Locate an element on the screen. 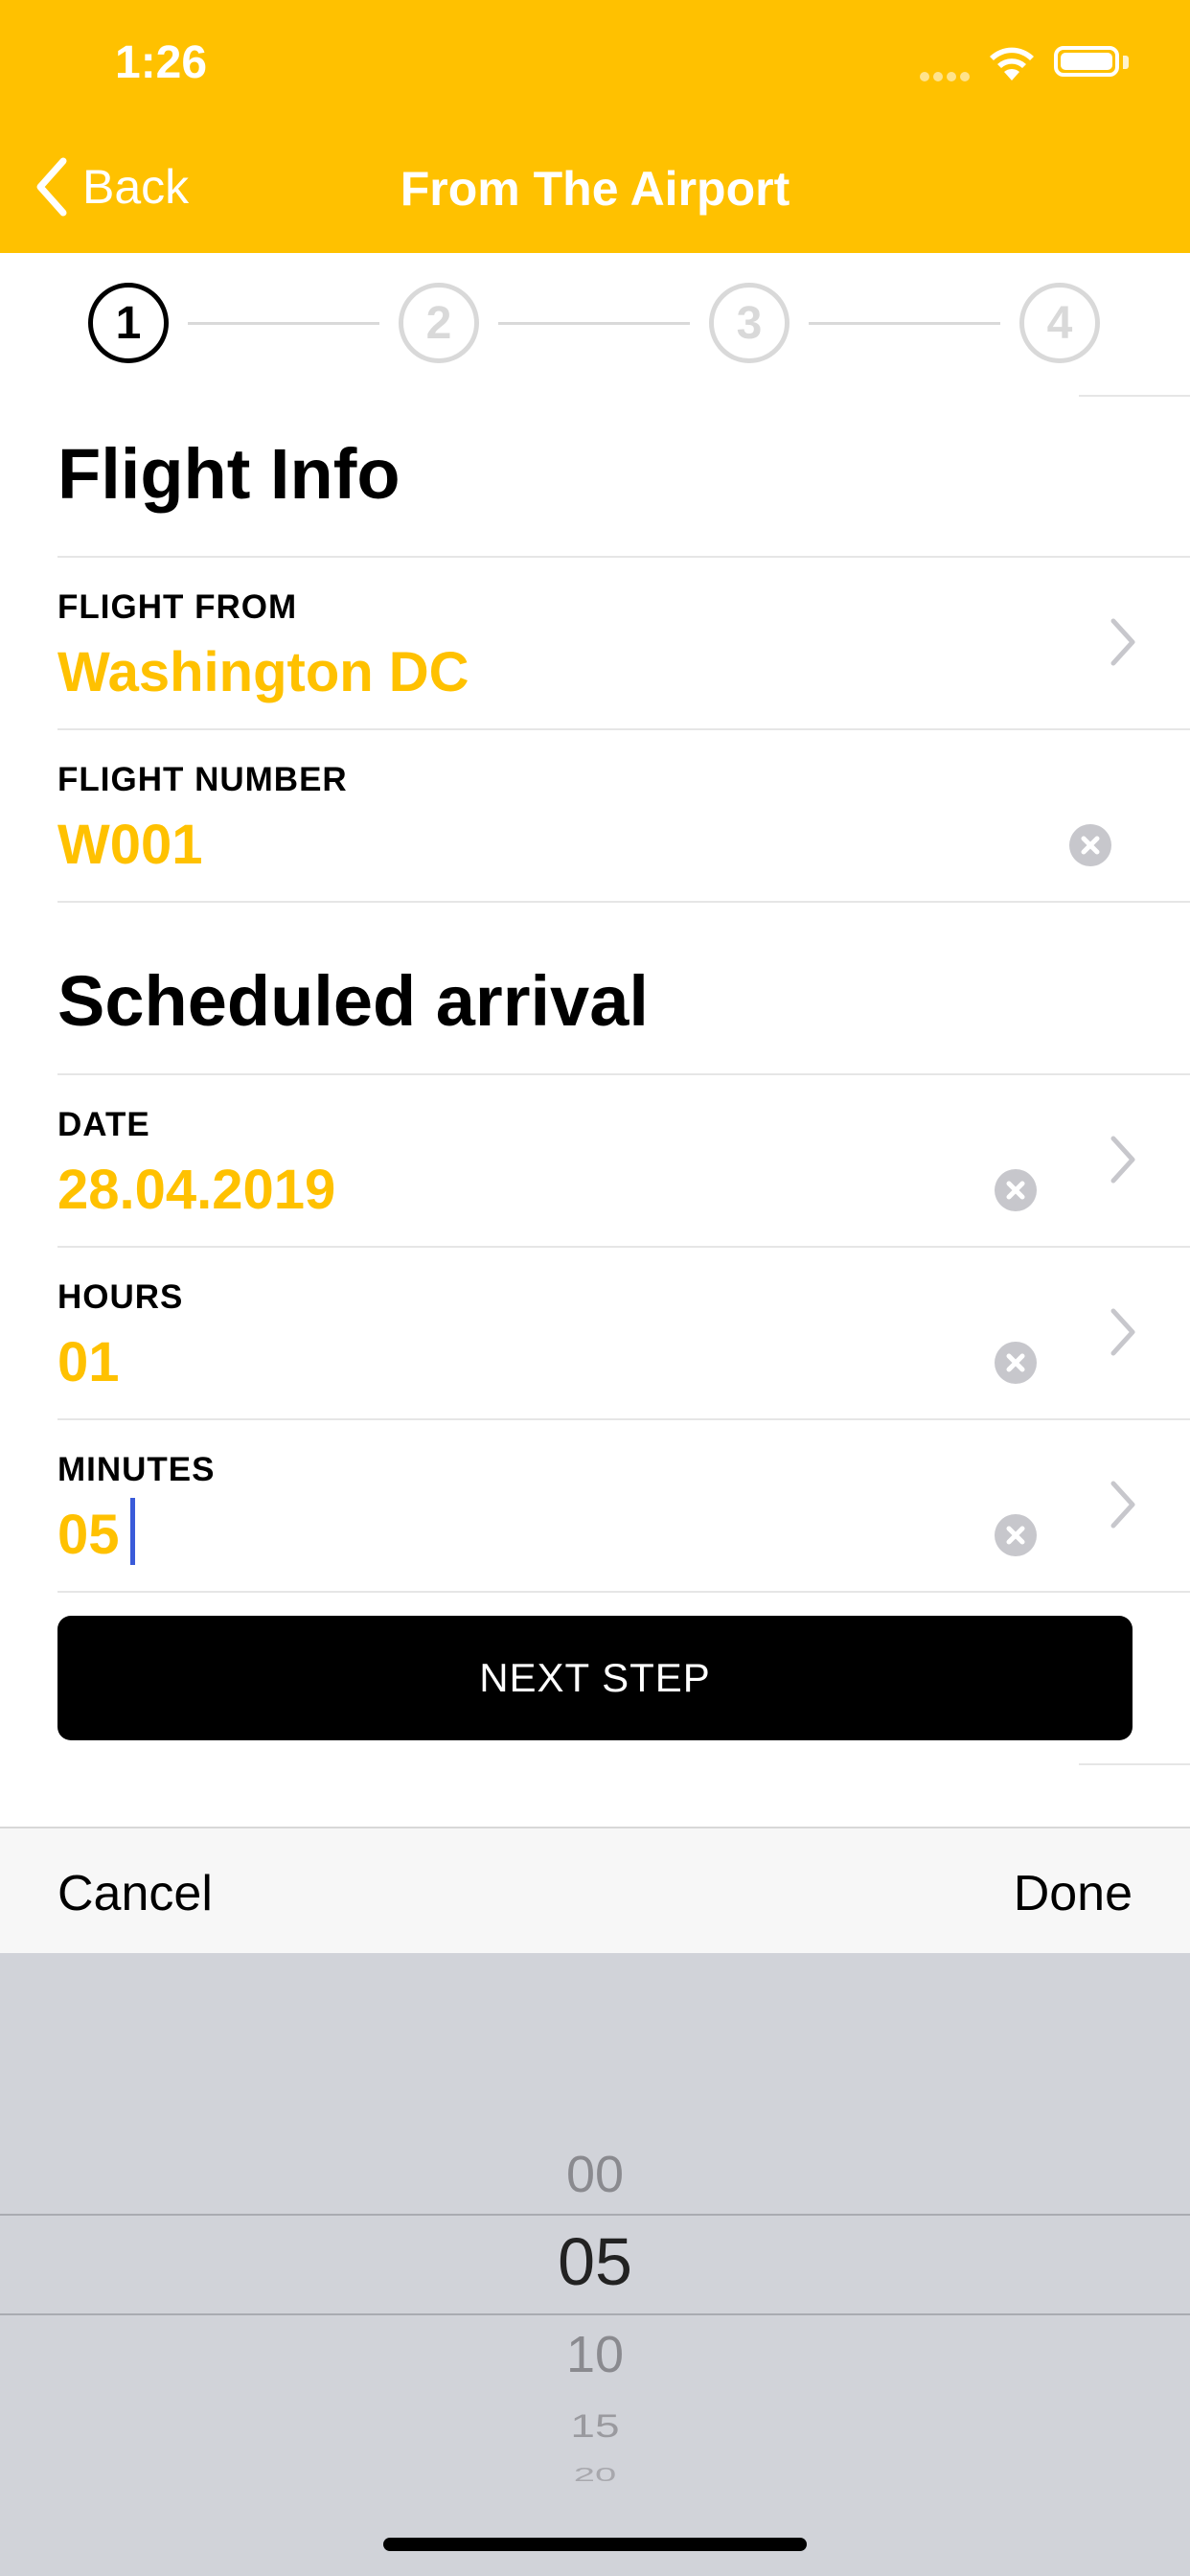  flight-number-input: W001 is located at coordinates (130, 845).